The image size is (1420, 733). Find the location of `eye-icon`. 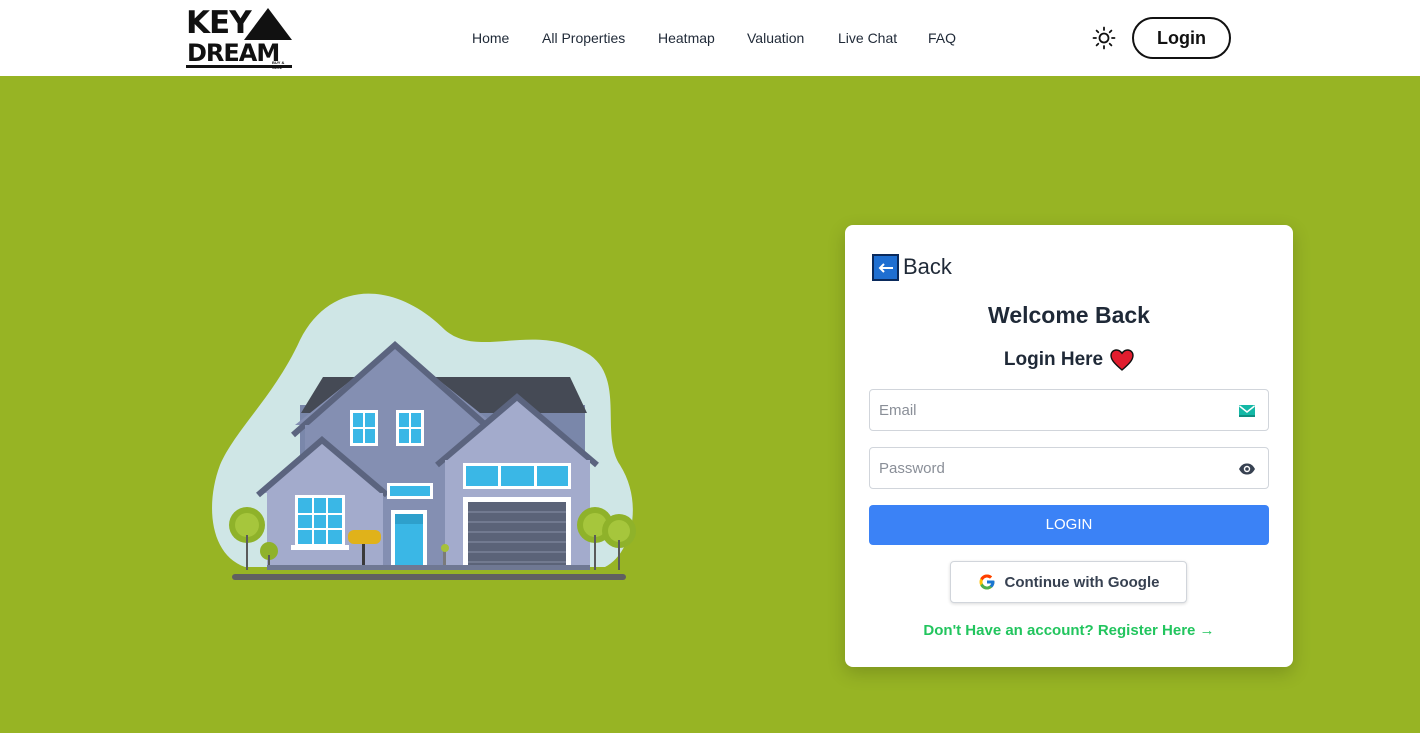

eye-icon is located at coordinates (1247, 469).